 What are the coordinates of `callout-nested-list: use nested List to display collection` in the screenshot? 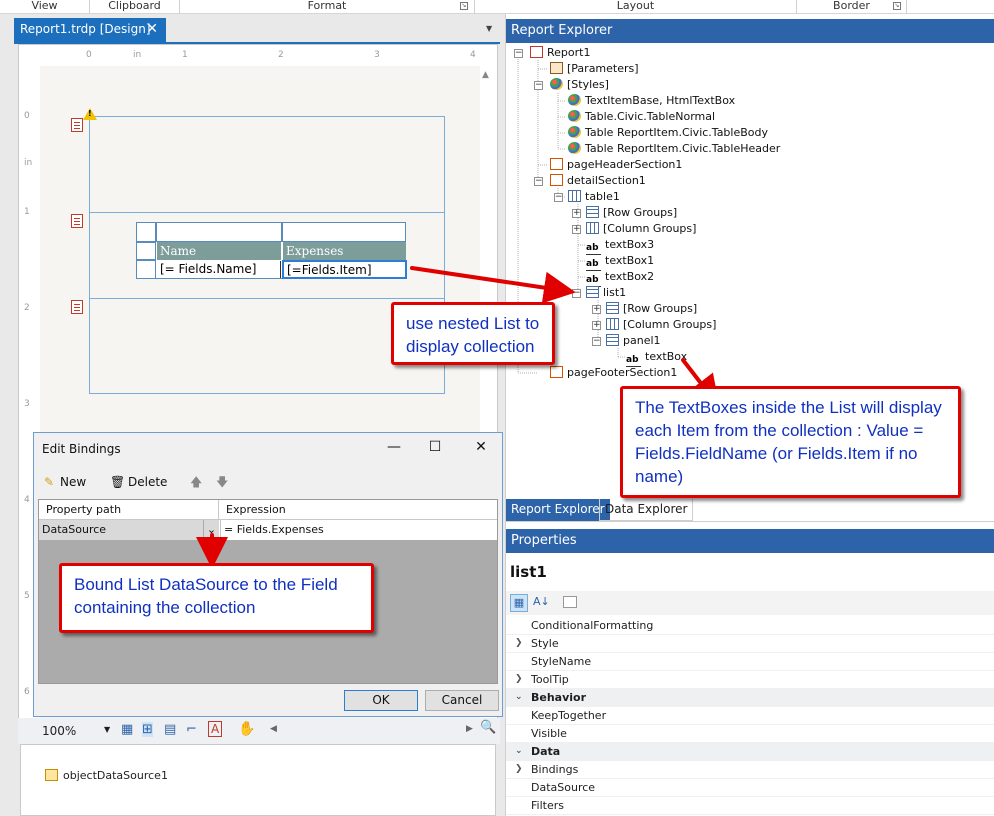 It's located at (473, 333).